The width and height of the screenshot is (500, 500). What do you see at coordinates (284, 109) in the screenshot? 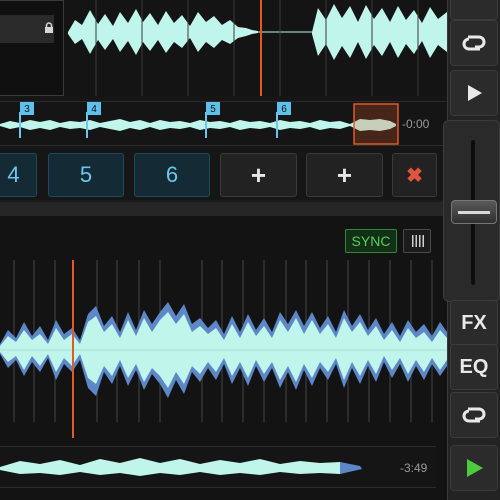
I see `svg-text: 6` at bounding box center [284, 109].